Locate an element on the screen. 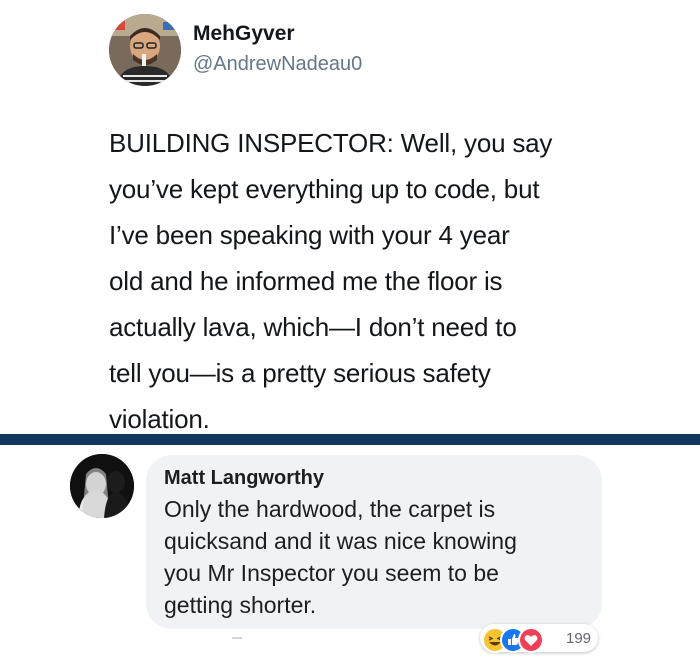 The width and height of the screenshot is (700, 658). tweet-display-name: MehGyver is located at coordinates (244, 34).